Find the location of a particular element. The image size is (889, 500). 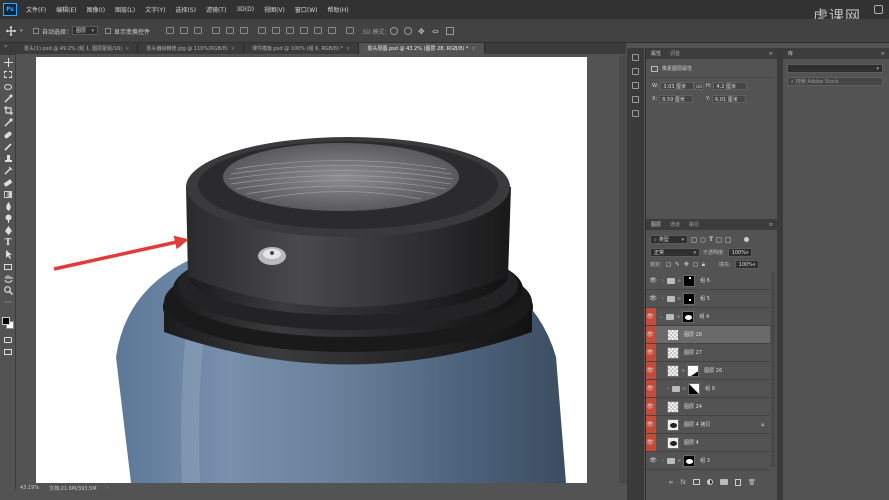

lock-transparent-icon is located at coordinates (668, 264).